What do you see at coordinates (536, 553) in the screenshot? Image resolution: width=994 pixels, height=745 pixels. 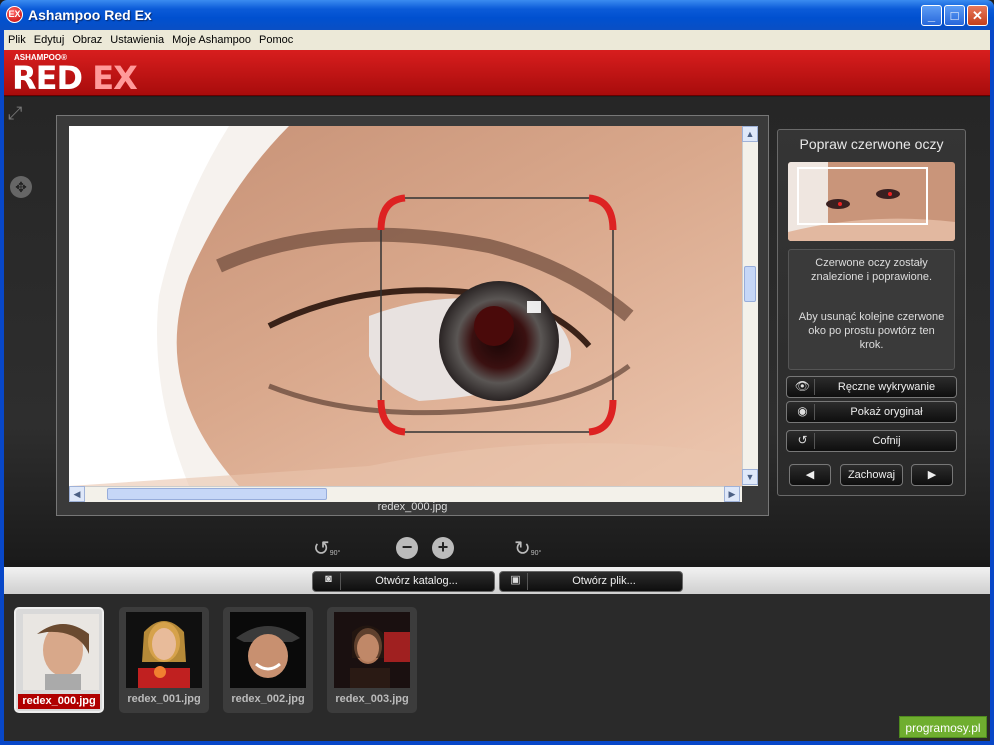 I see `rotate-right-degree: 90°` at bounding box center [536, 553].